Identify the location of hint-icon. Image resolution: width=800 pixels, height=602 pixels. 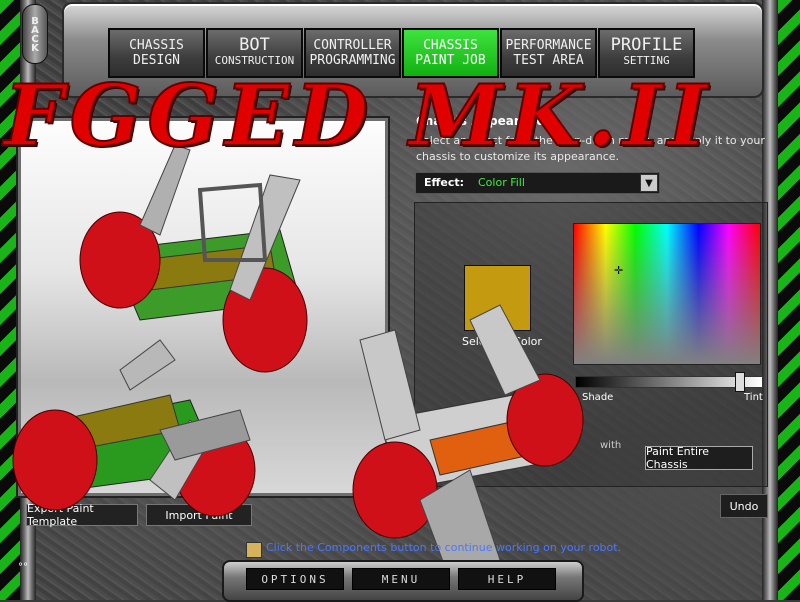
(254, 550).